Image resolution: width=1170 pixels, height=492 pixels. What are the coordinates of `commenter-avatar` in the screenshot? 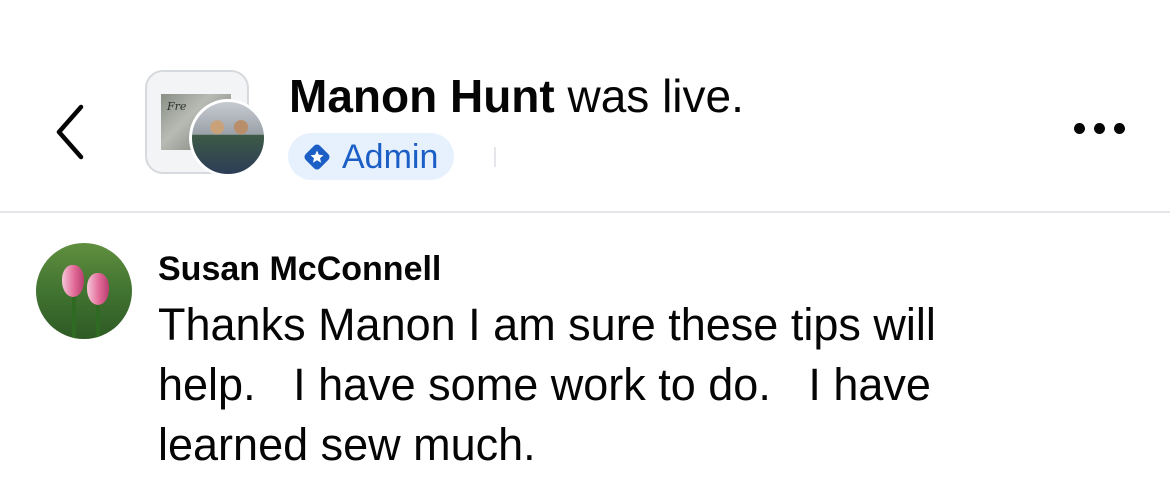 It's located at (84, 291).